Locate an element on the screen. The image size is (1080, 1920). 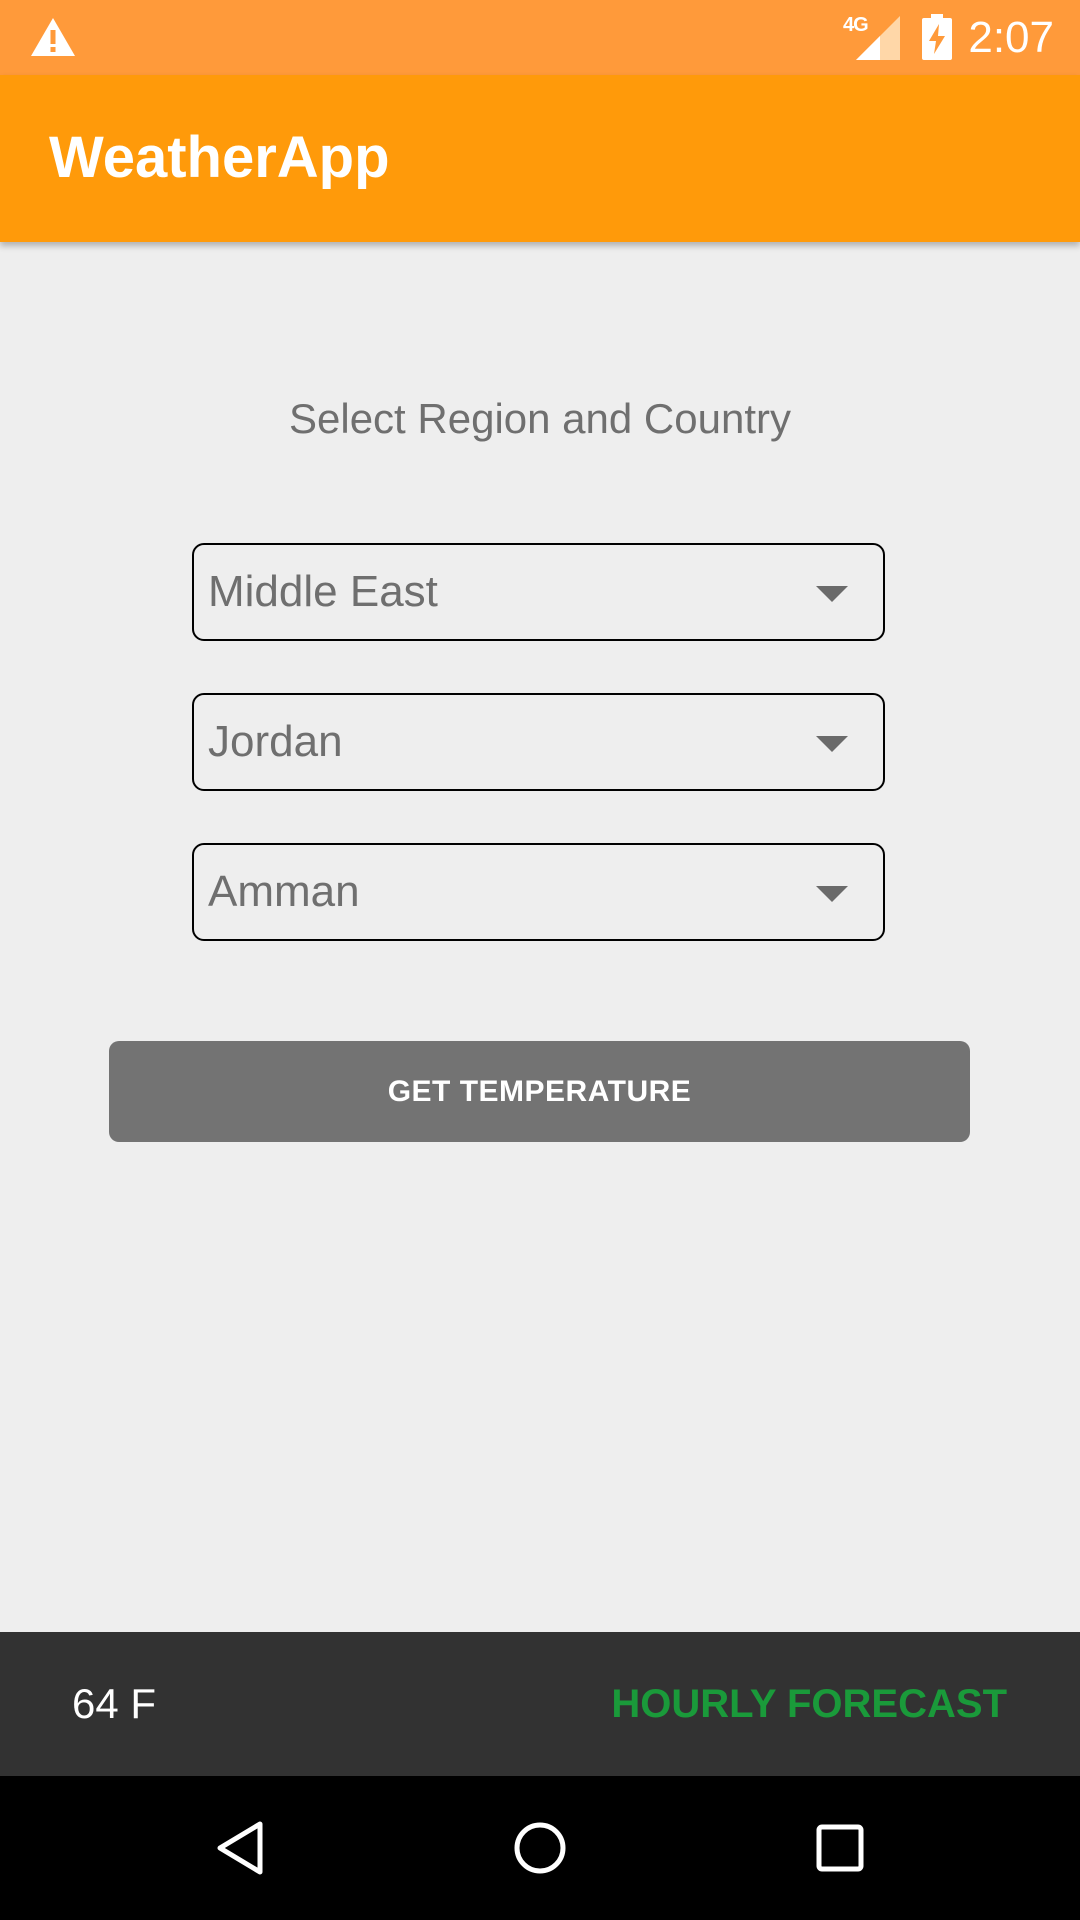
region-selected-value: Middle East is located at coordinates (323, 591).